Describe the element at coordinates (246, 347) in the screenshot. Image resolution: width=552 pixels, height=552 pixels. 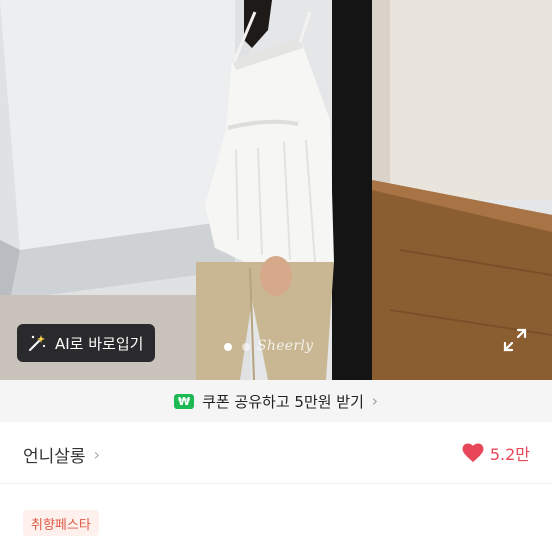
I see `pager-dot` at that location.